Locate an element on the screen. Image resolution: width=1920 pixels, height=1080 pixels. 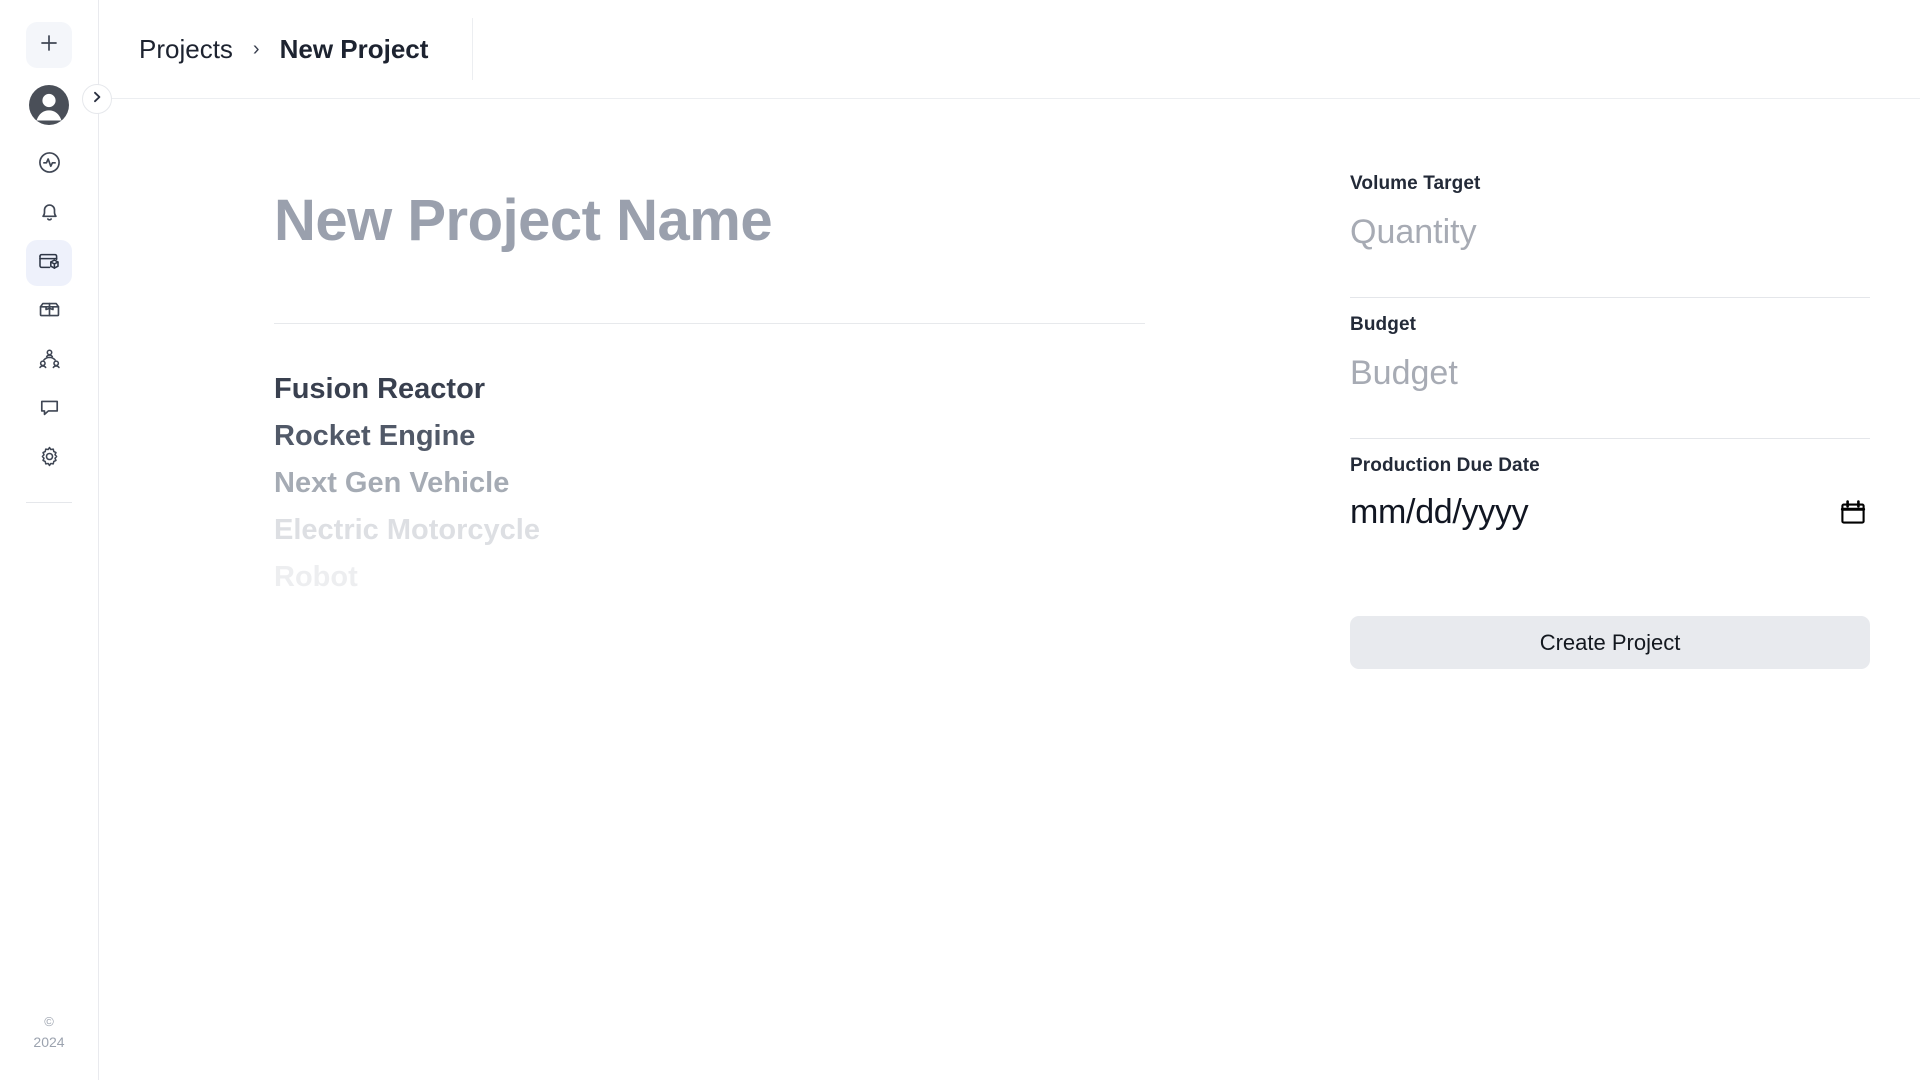
chat-bubble-icon is located at coordinates (49, 410).